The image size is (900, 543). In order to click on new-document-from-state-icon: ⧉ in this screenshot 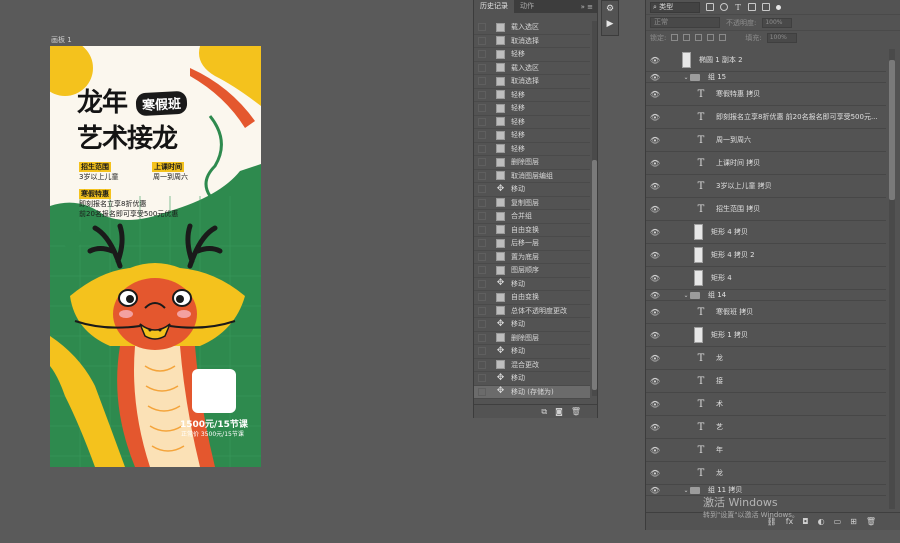, I will do `click(544, 412)`.